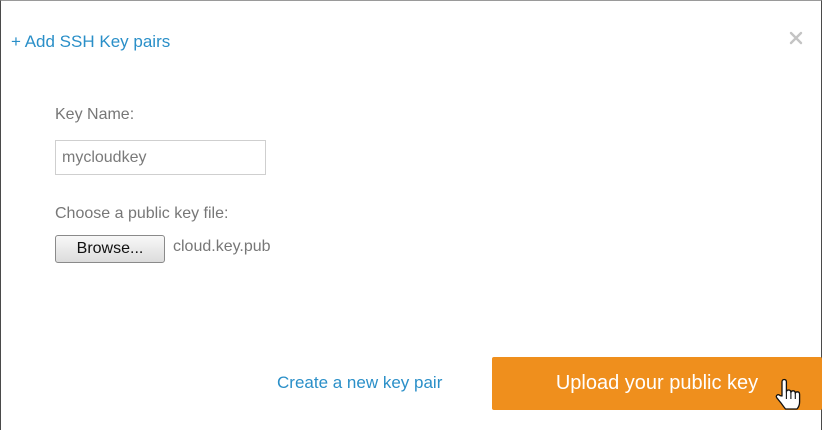 This screenshot has width=822, height=430. What do you see at coordinates (95, 114) in the screenshot?
I see `key-name-label: Key Name:` at bounding box center [95, 114].